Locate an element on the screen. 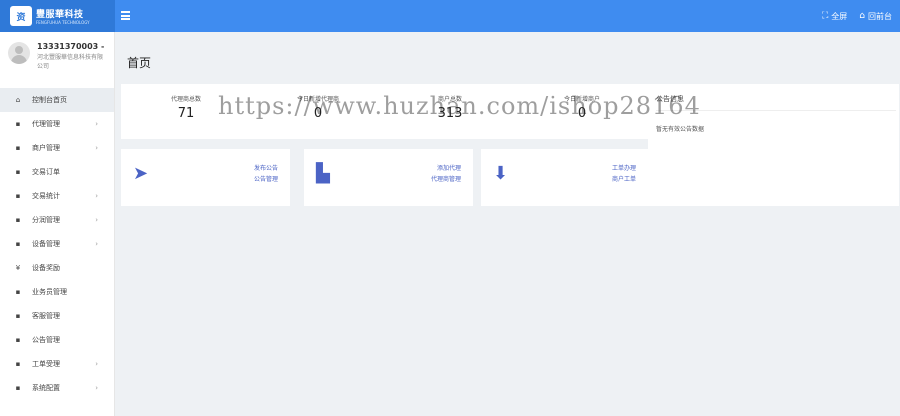 This screenshot has height=416, width=900. sidebar-item: ¥ 设备奖励 is located at coordinates (57, 268).